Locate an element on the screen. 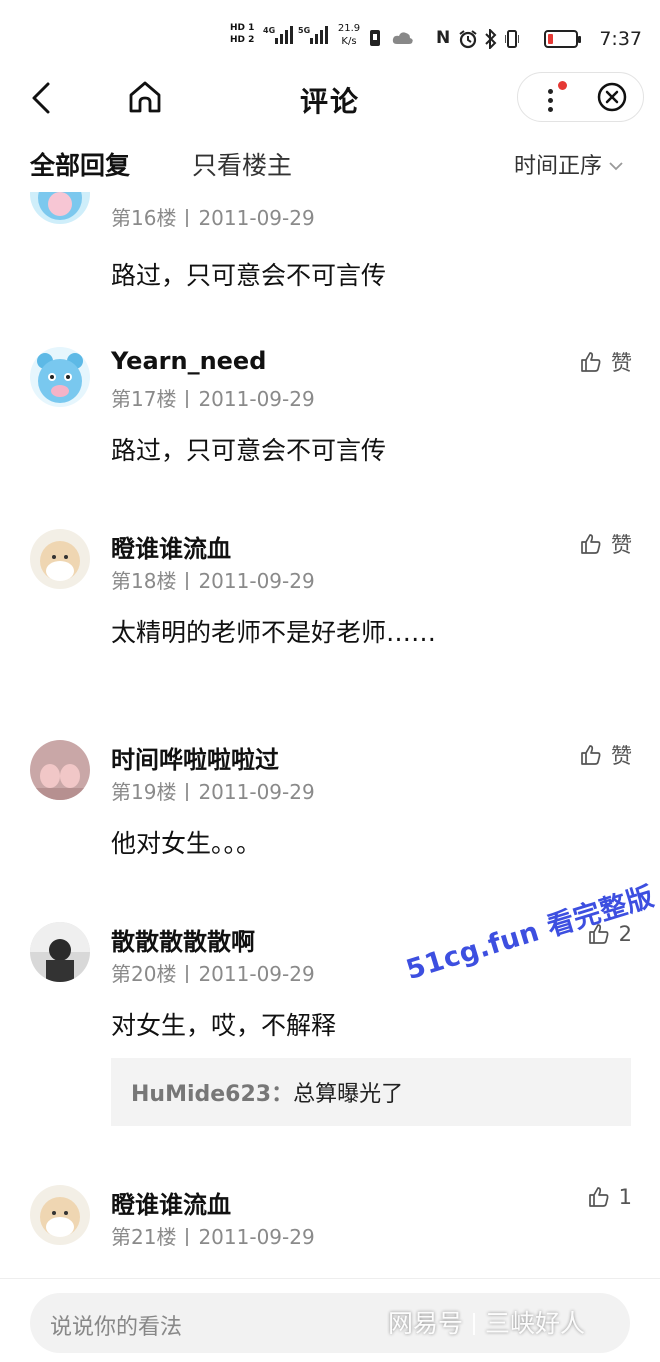  more-options-icon is located at coordinates (552, 97).